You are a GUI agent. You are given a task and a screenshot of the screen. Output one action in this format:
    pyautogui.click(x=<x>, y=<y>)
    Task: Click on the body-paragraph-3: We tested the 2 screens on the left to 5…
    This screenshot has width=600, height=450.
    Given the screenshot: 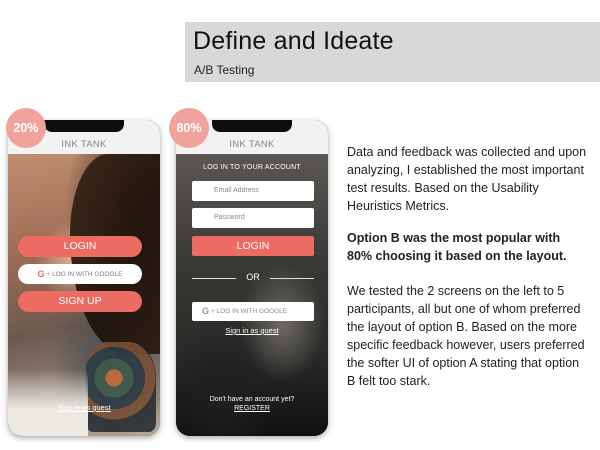 What is the action you would take?
    pyautogui.click(x=466, y=336)
    